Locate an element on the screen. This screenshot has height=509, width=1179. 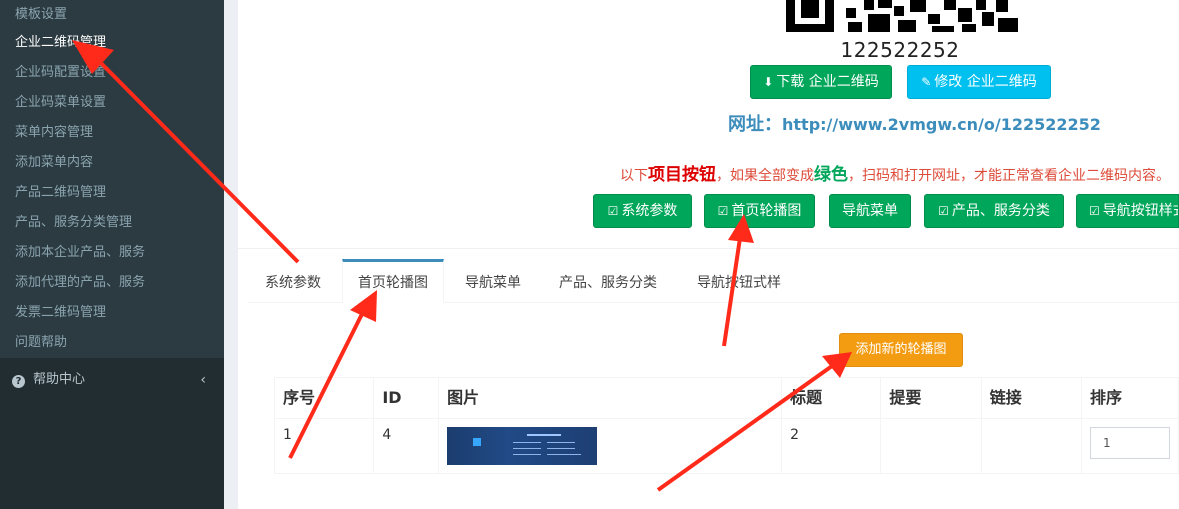
sidebar-item-add-own-product: 添加本企业产品、服务 is located at coordinates (112, 253).